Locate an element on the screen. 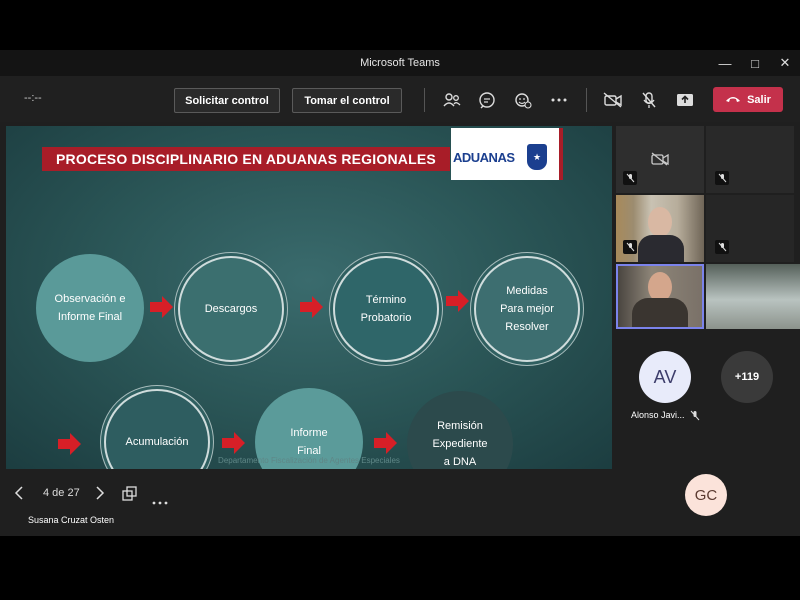 This screenshot has width=800, height=600. hang-up-icon is located at coordinates (733, 100).